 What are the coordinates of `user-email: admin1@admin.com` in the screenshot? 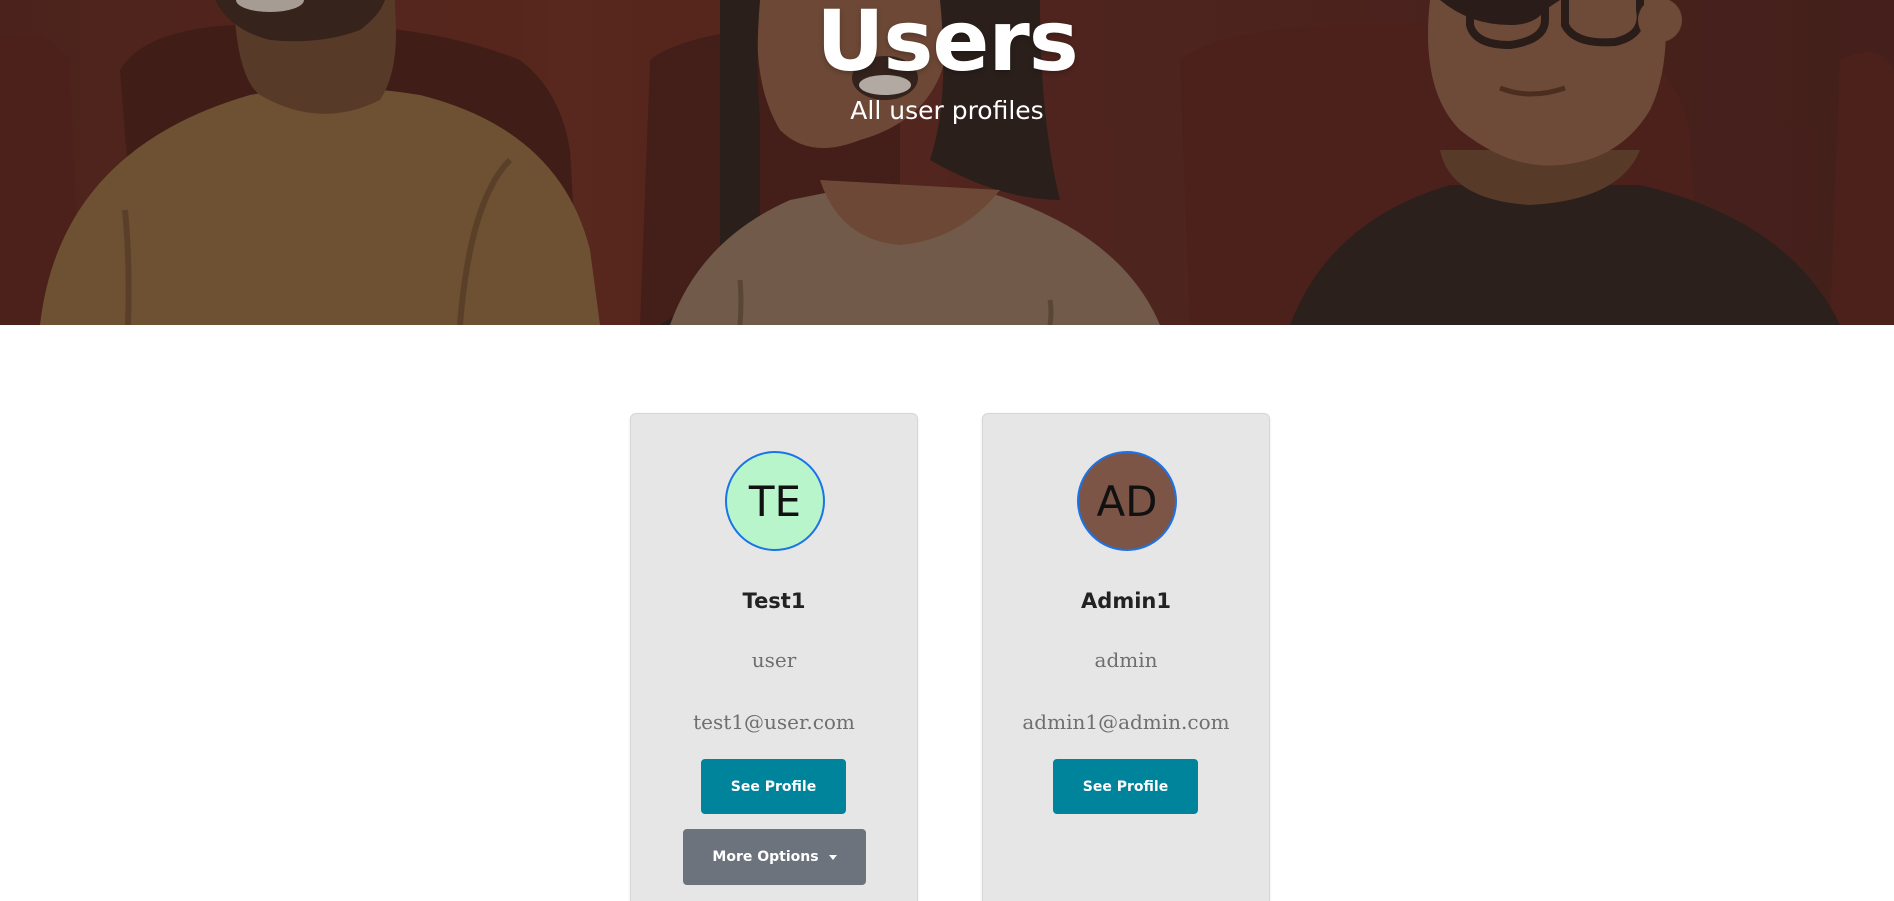 It's located at (1126, 722).